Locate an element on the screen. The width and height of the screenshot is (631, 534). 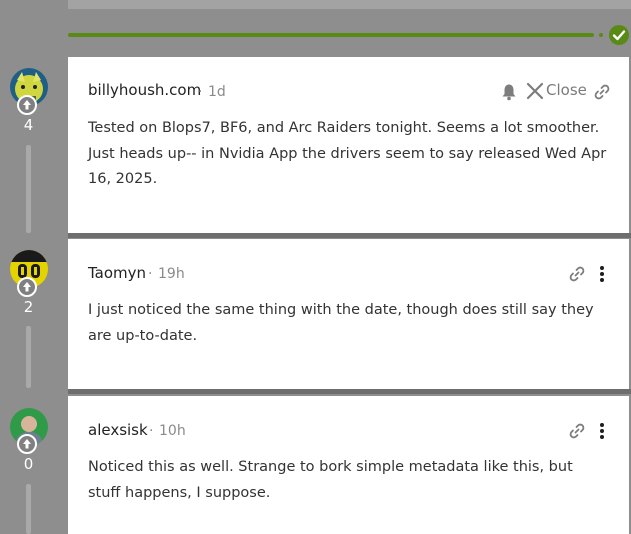
header-remnant is located at coordinates (349, 4).